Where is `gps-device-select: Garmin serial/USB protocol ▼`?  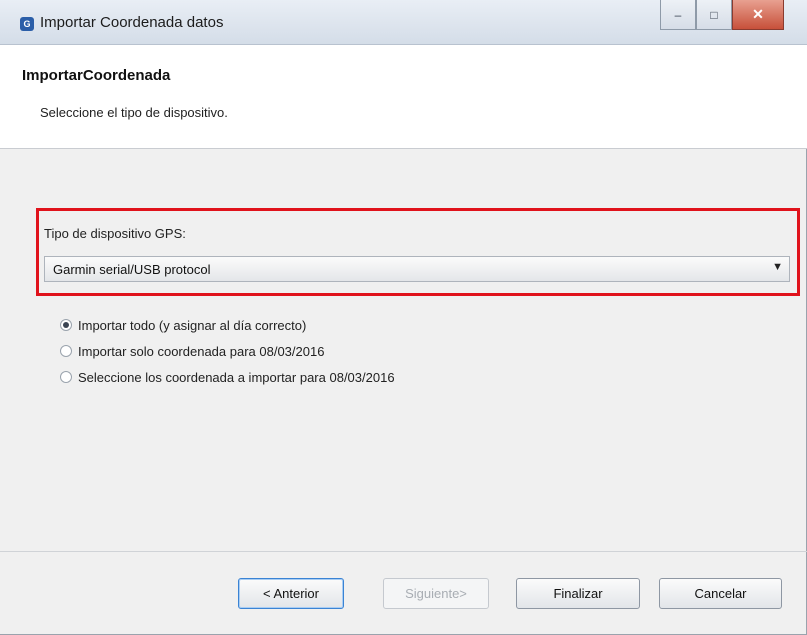 gps-device-select: Garmin serial/USB protocol ▼ is located at coordinates (417, 269).